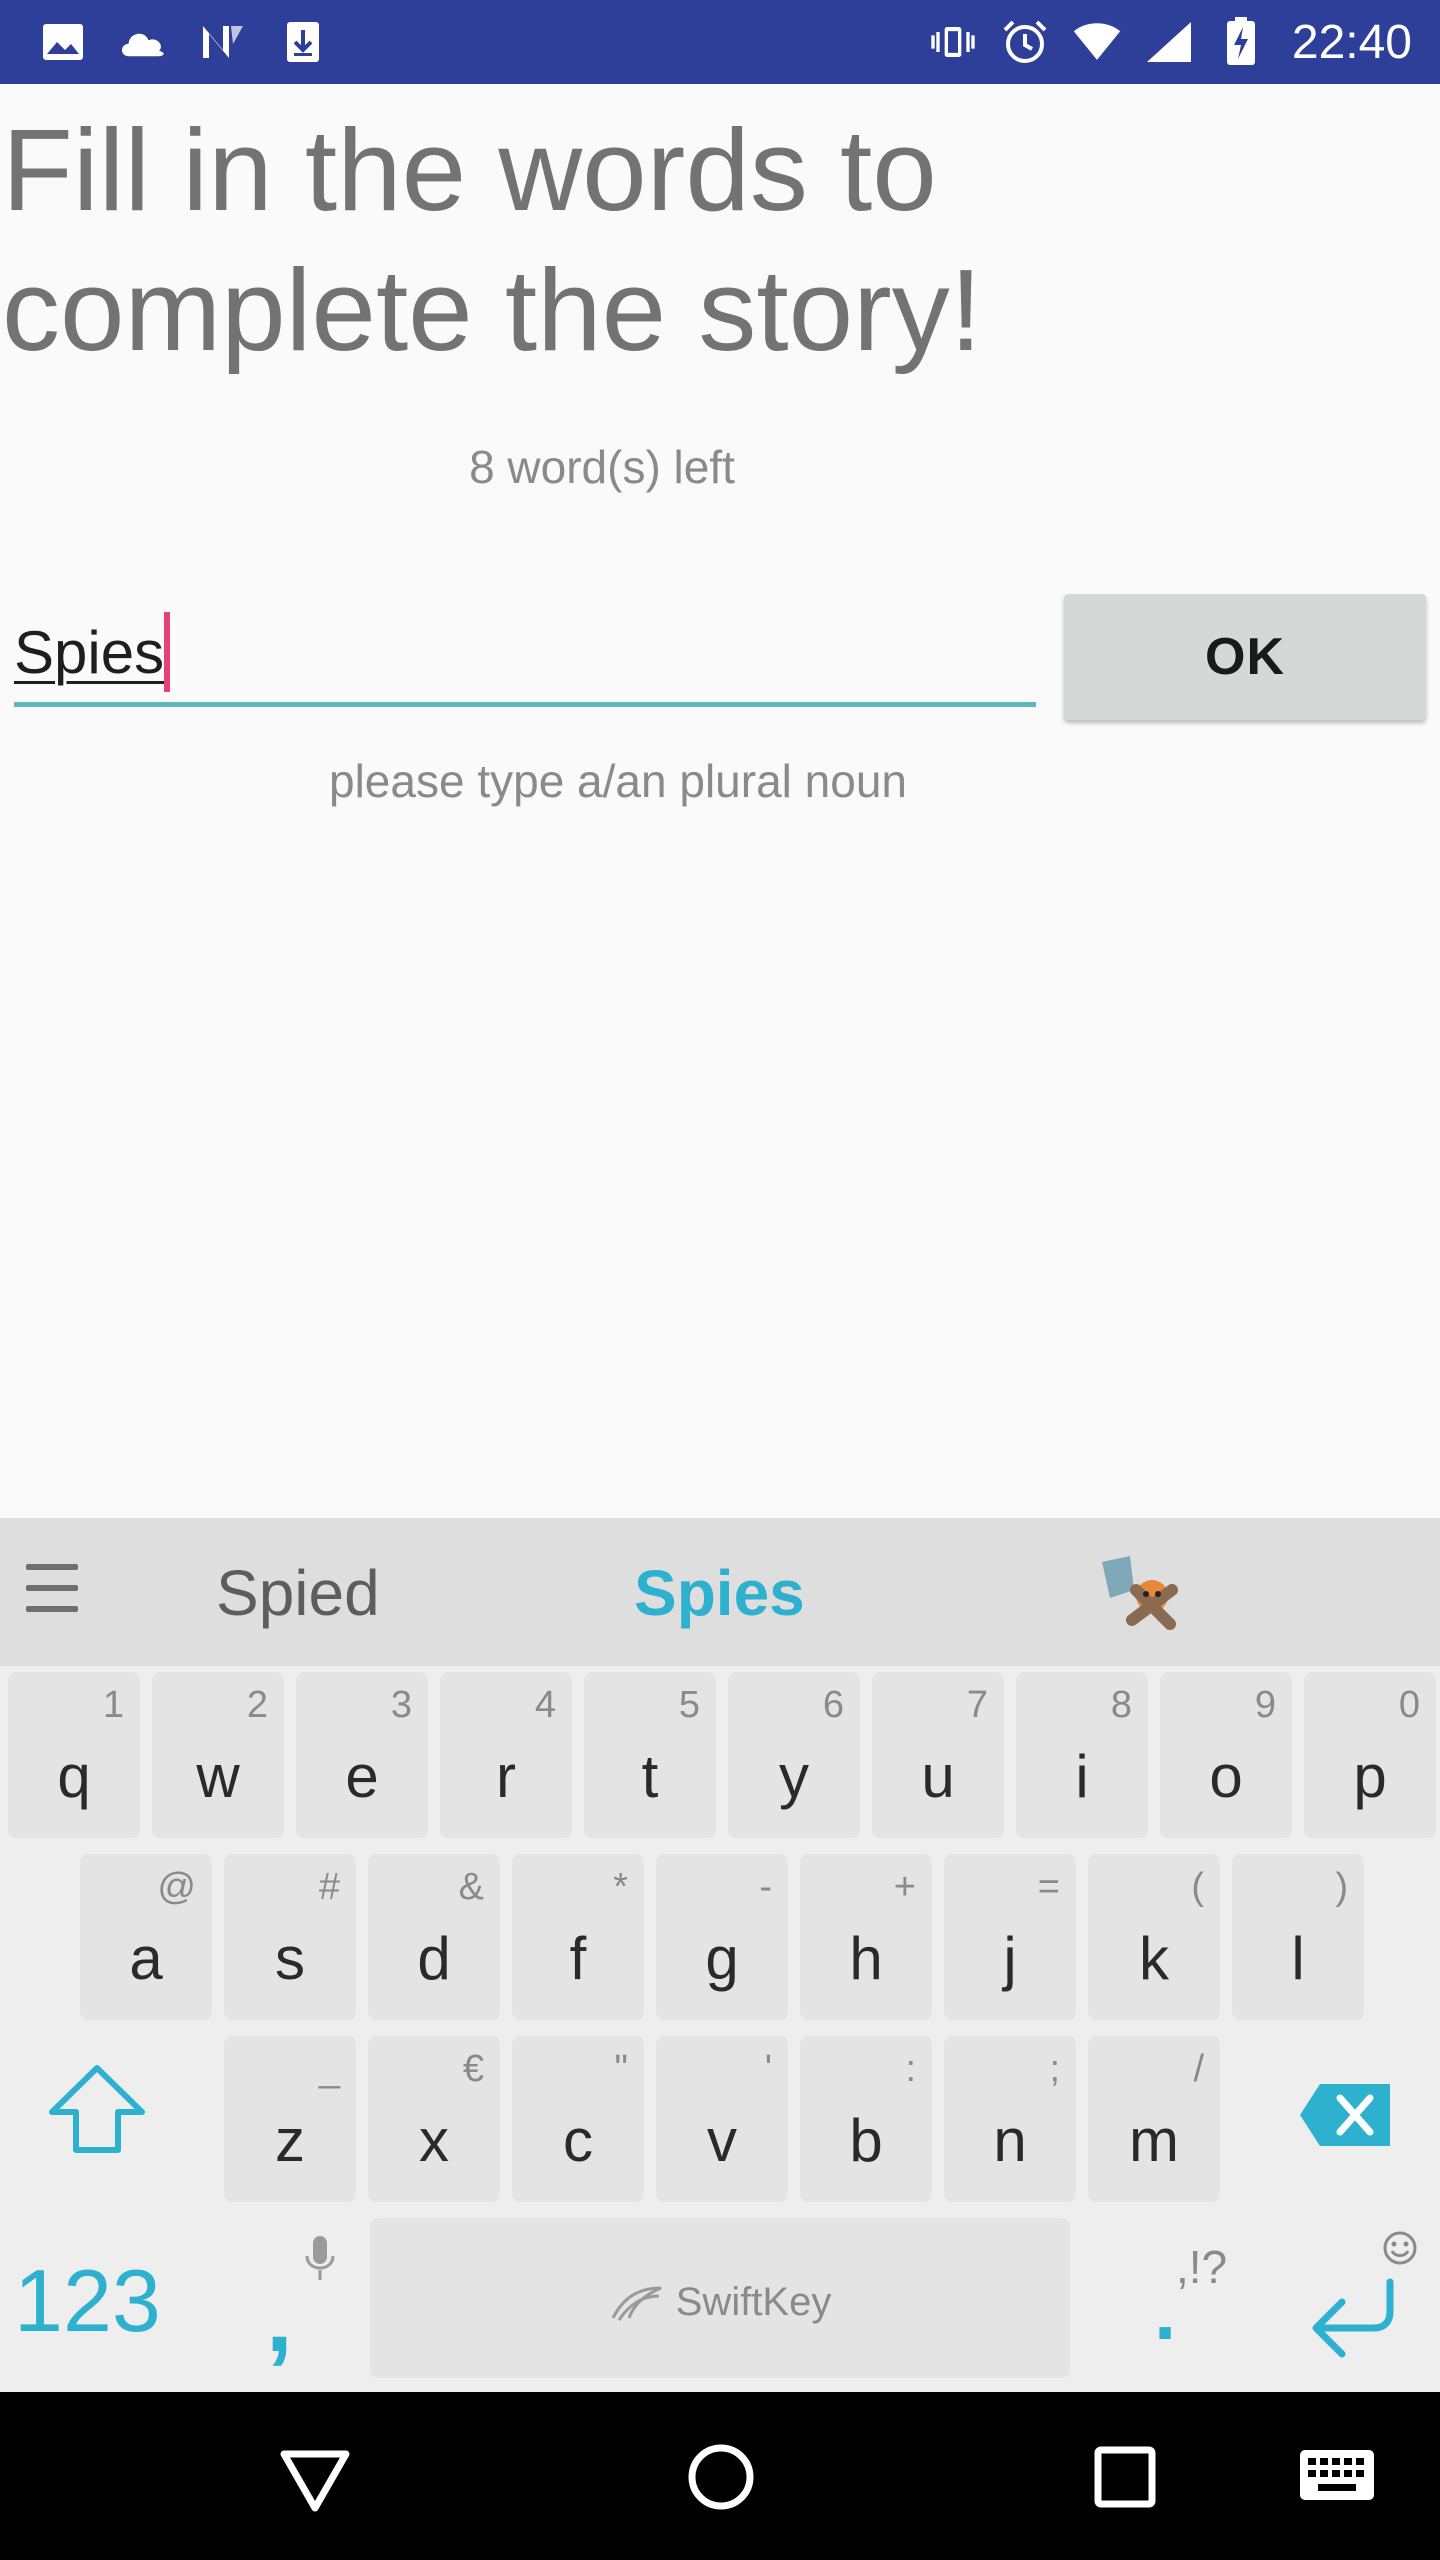 The width and height of the screenshot is (1440, 2560). Describe the element at coordinates (329, 1887) in the screenshot. I see `key-hint: #` at that location.